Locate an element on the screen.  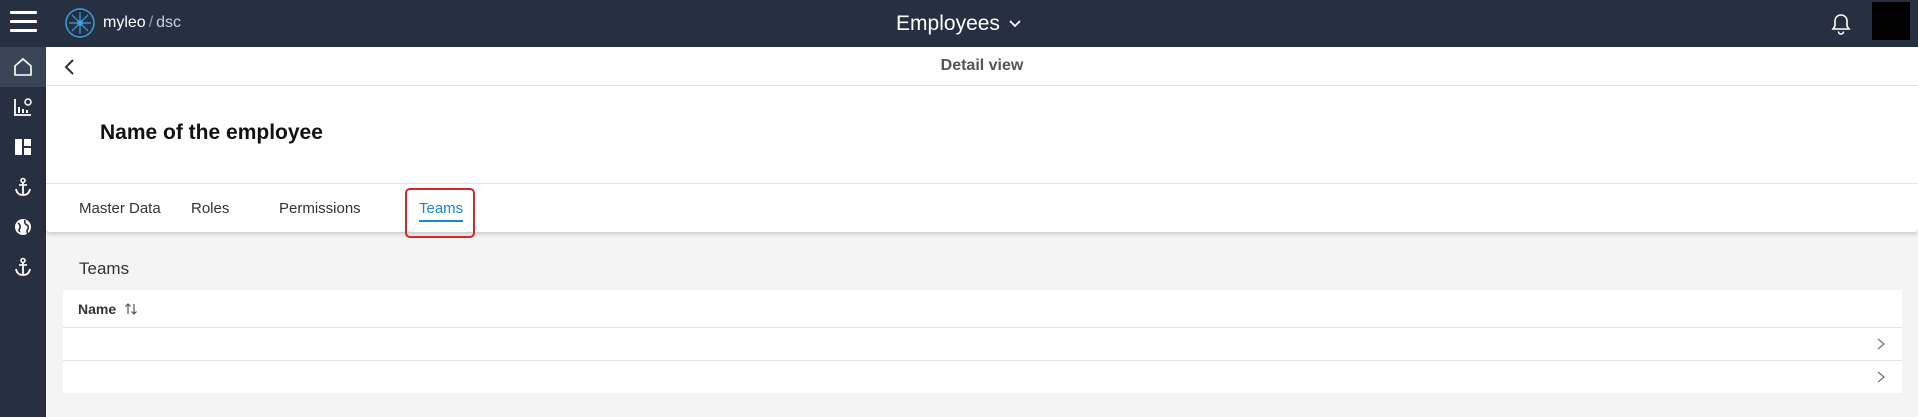
tab-roles: Roles is located at coordinates (210, 208).